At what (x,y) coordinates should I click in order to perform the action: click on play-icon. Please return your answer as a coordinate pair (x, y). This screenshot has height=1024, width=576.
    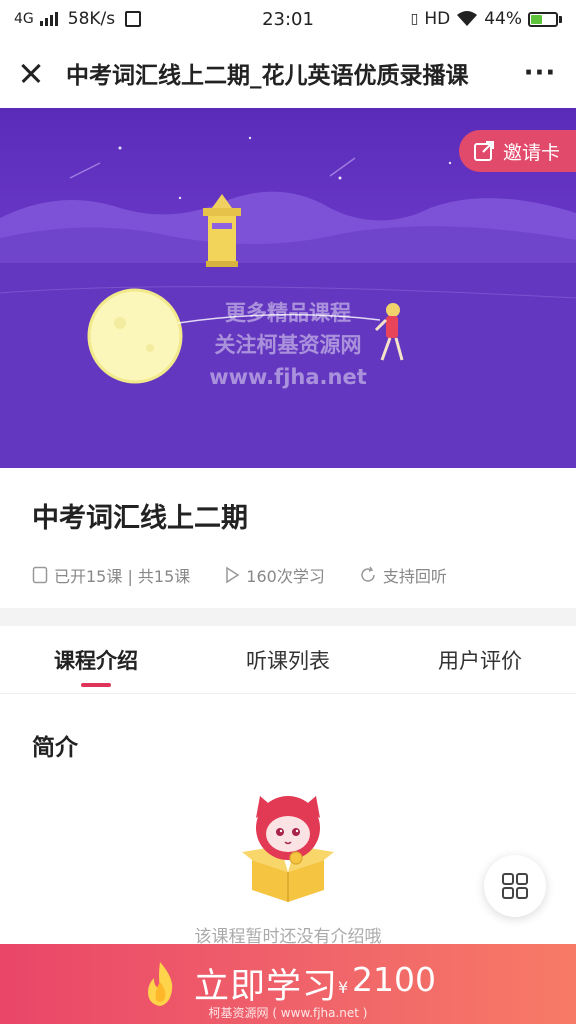
    Looking at the image, I should click on (233, 575).